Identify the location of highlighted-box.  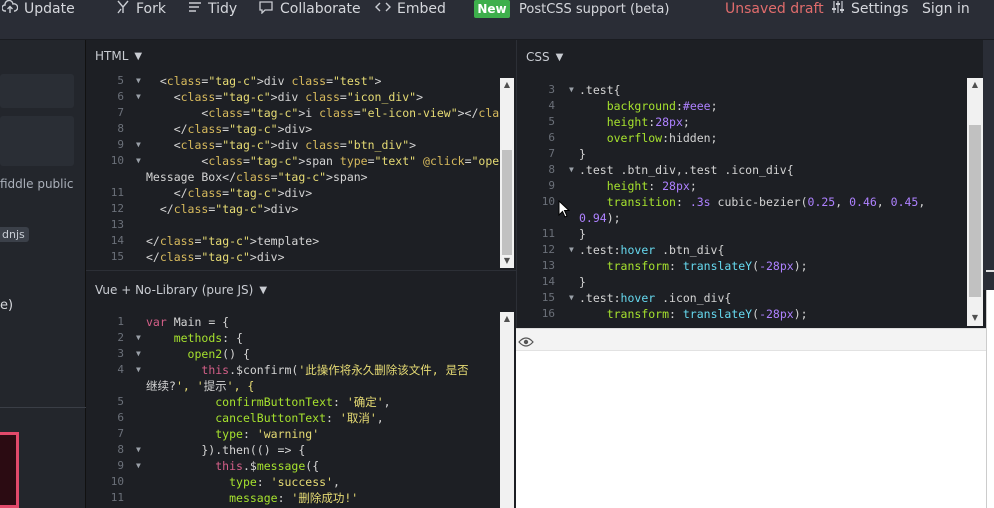
(9, 470).